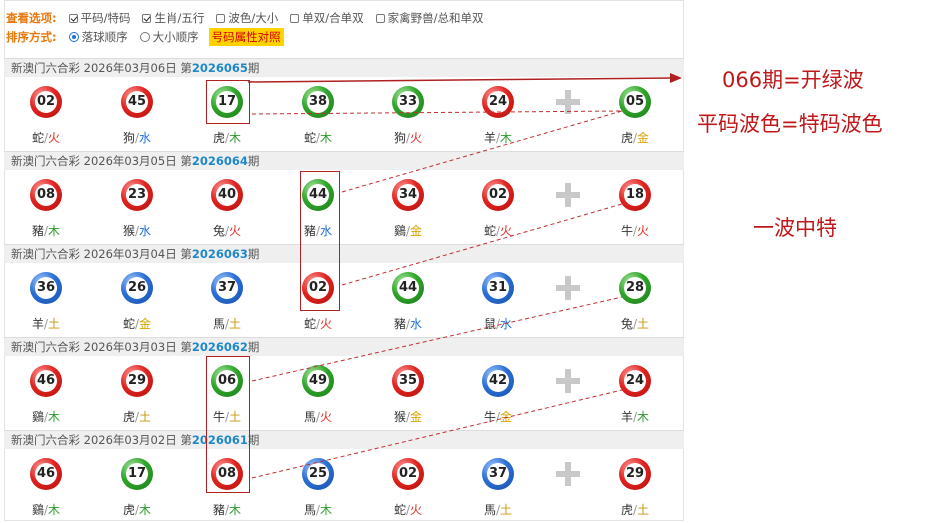 The width and height of the screenshot is (928, 523). I want to click on ball-number: 08, so click(227, 473).